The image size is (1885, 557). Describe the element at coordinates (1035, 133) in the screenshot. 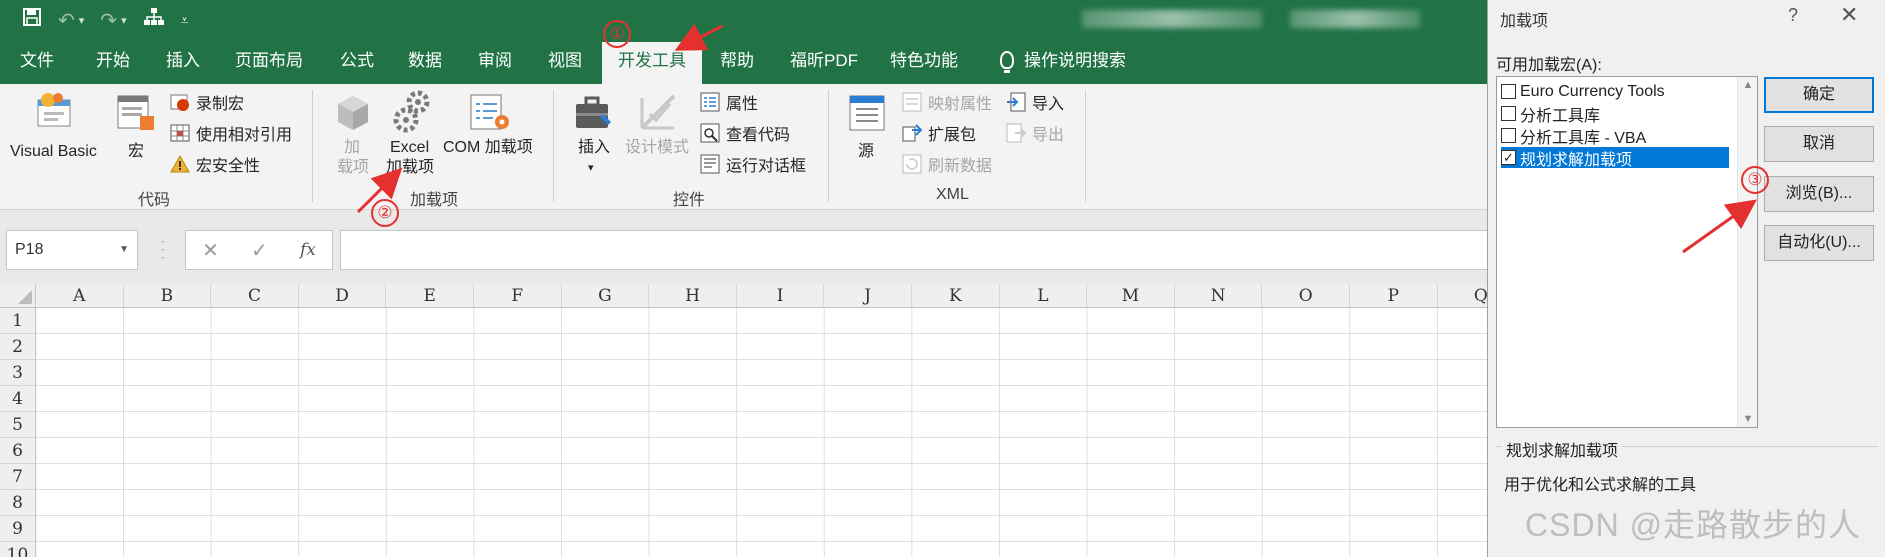

I see `xml-export-button: 导出` at that location.